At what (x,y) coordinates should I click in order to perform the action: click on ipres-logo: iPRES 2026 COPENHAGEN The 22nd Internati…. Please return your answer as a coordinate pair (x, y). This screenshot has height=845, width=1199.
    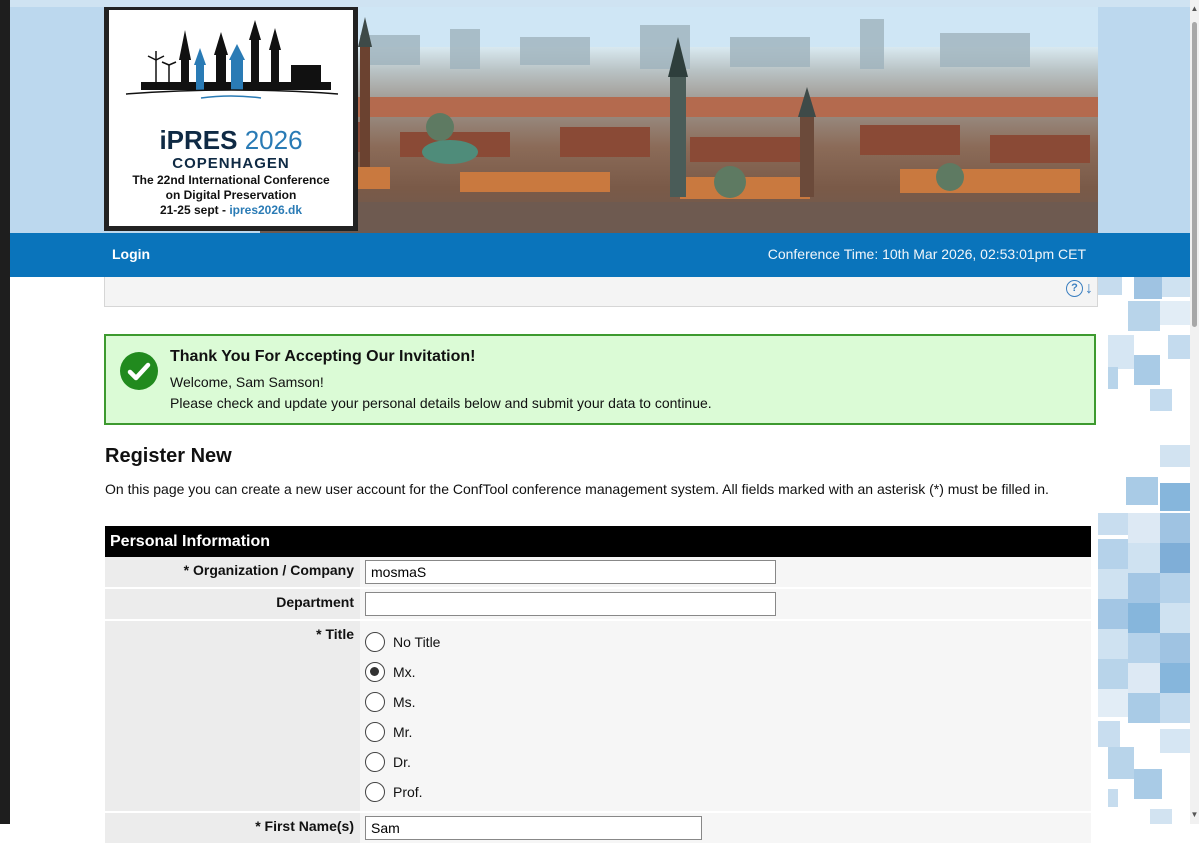
    Looking at the image, I should click on (231, 119).